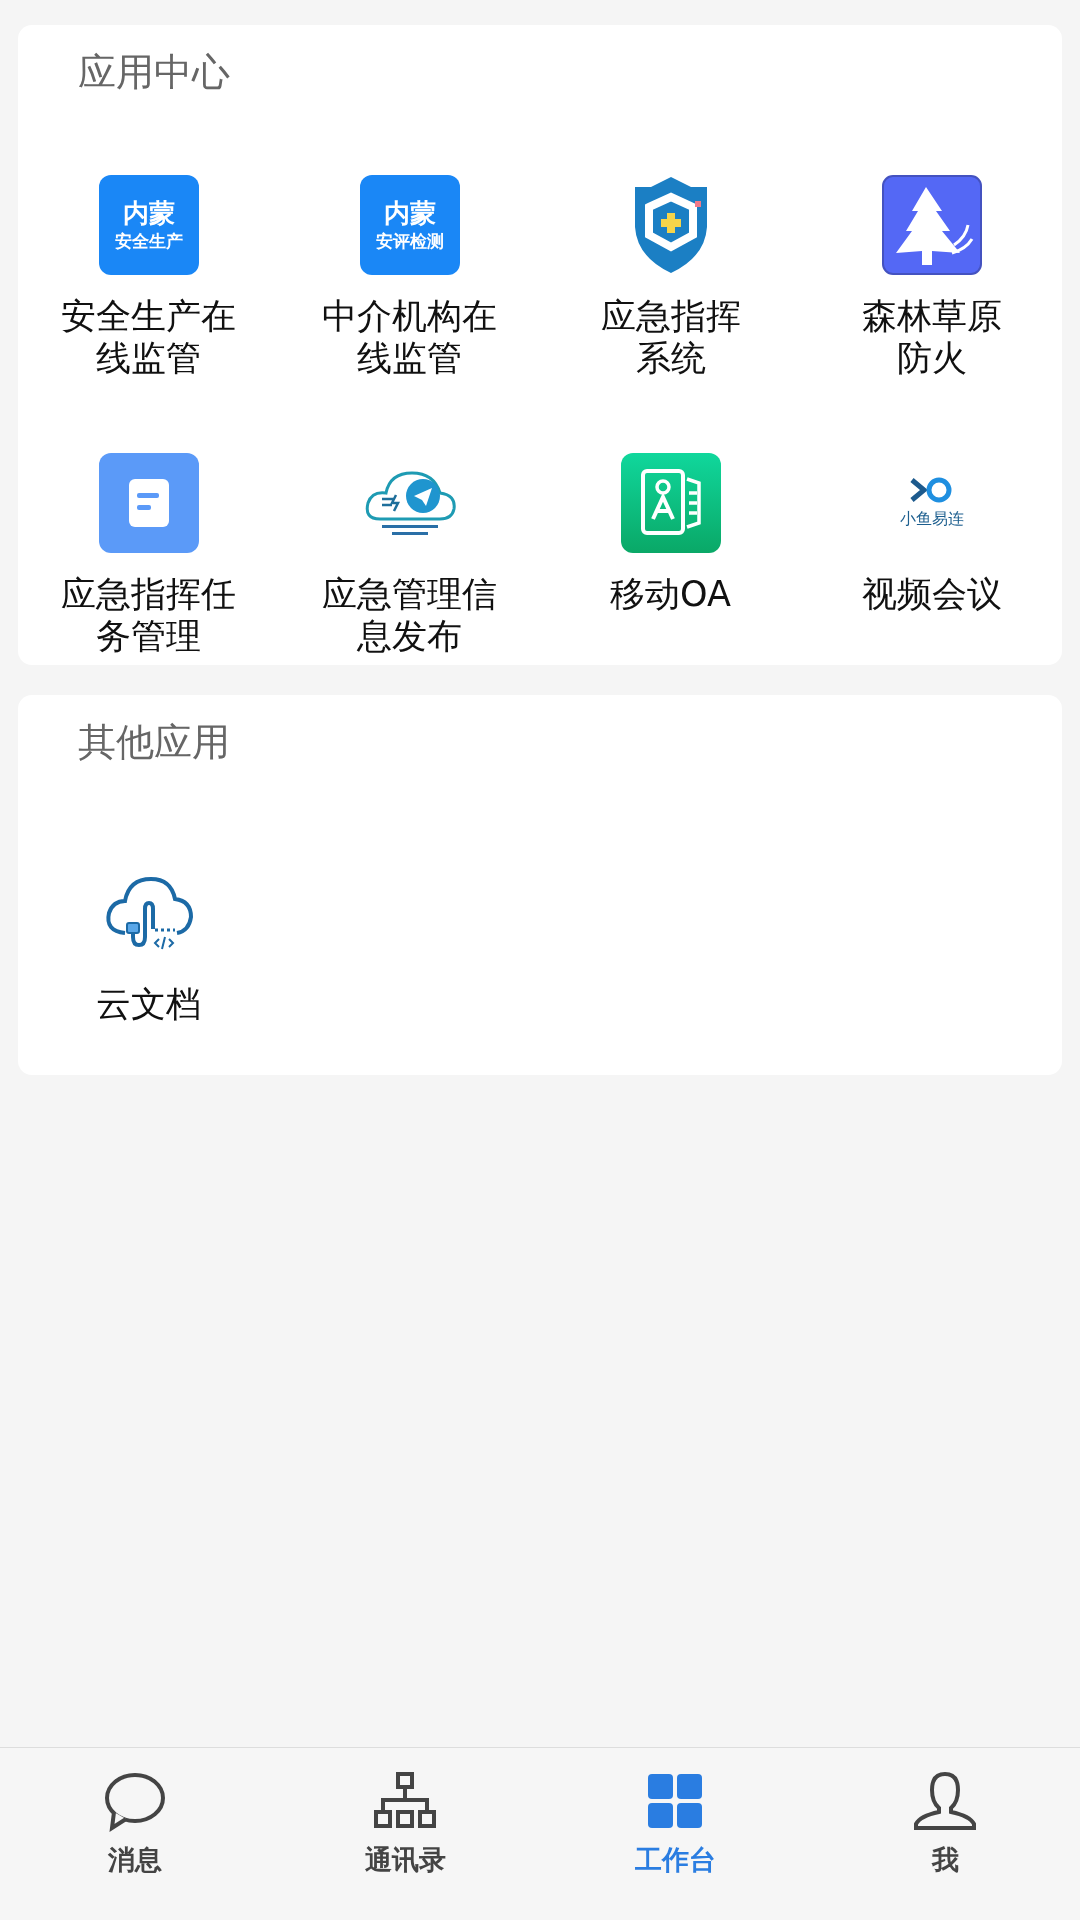  Describe the element at coordinates (148, 1004) in the screenshot. I see `app-label: 云文档` at that location.